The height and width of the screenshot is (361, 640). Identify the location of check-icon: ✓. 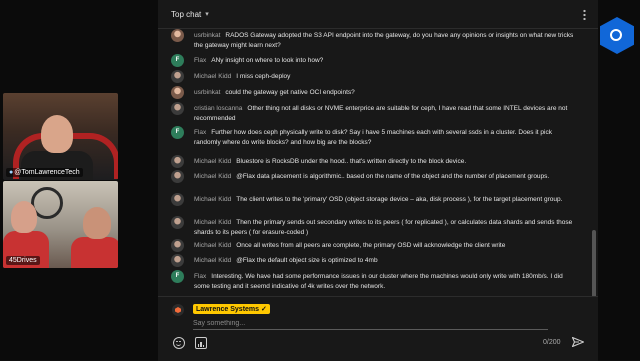
(264, 309).